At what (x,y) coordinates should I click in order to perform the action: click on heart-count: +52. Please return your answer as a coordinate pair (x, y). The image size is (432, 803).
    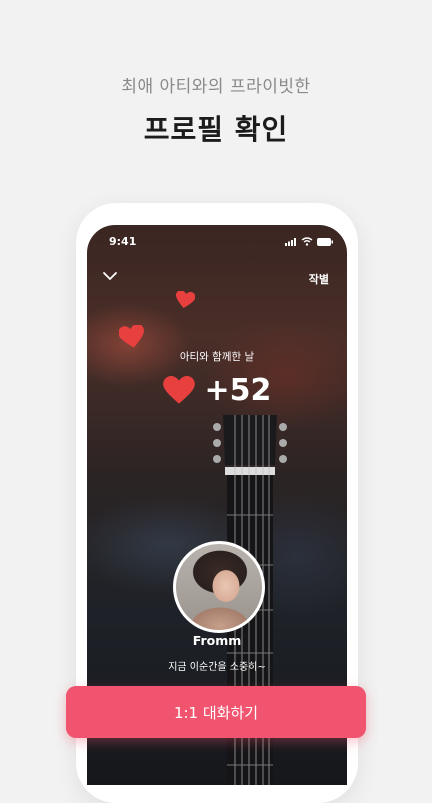
    Looking at the image, I should click on (238, 390).